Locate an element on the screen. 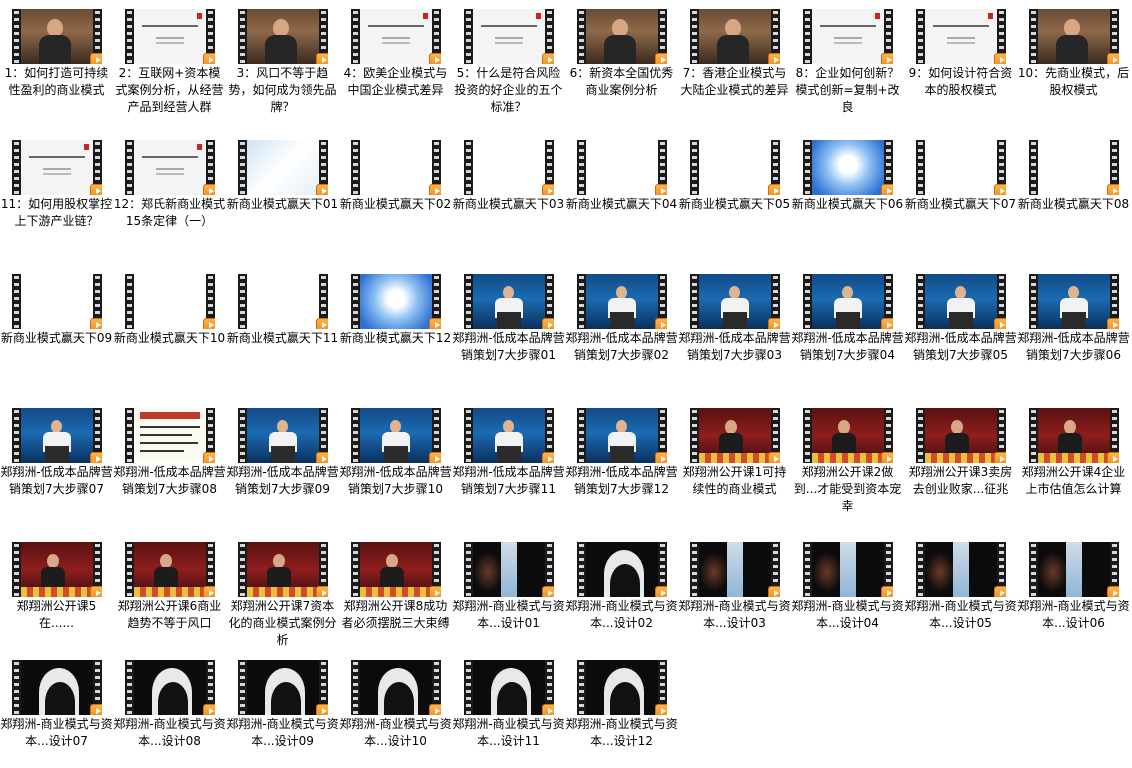 The width and height of the screenshot is (1132, 768). file-name-label: 6：新资本全国优秀商业案例分析 is located at coordinates (621, 81).